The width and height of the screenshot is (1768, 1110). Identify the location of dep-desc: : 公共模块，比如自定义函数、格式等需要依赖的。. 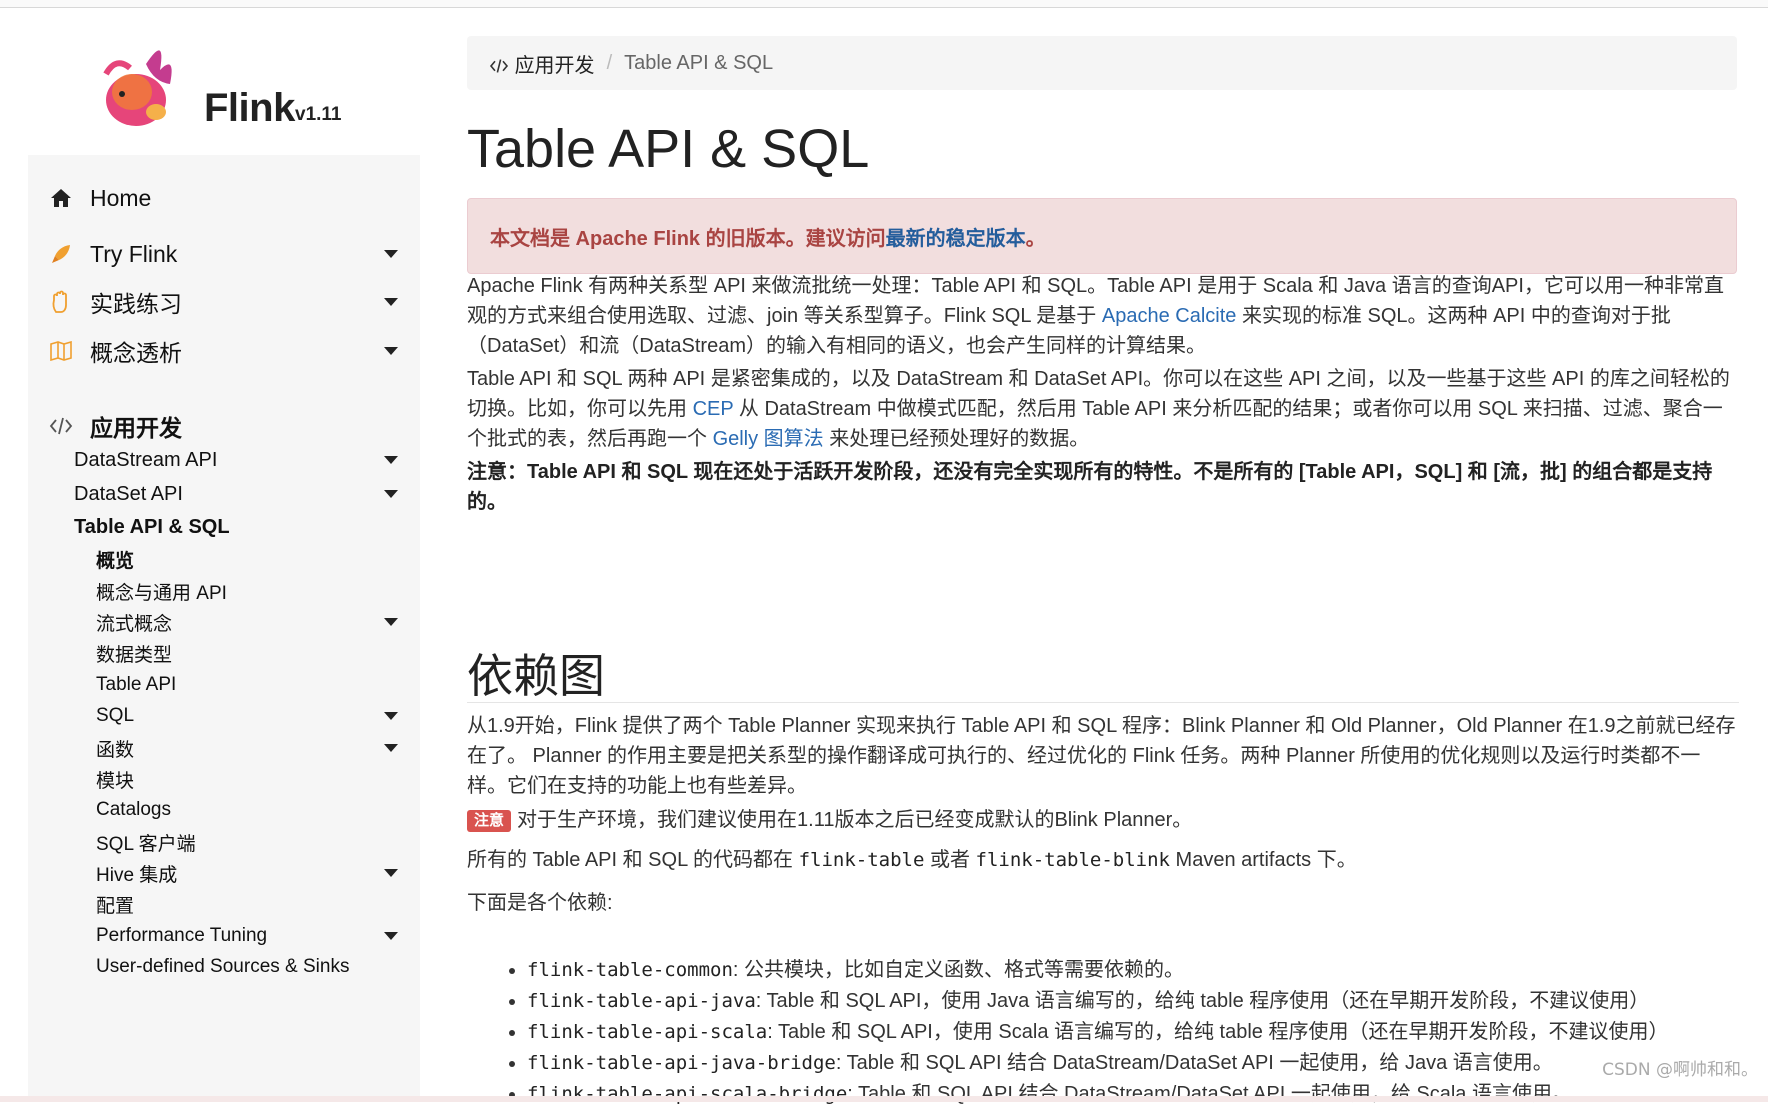
(958, 970).